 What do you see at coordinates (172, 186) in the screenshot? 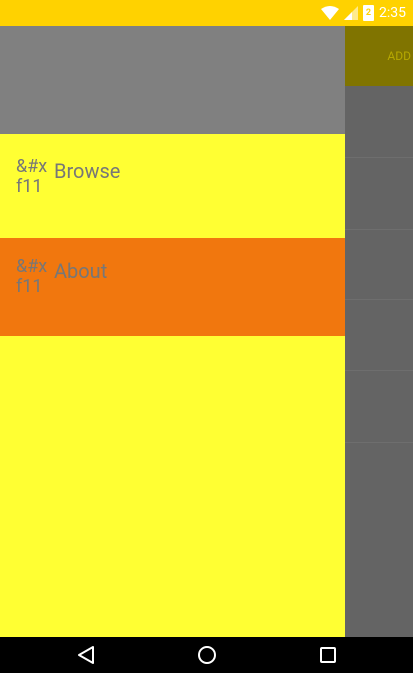
I see `menu-item-browse: &#xf11 Browse` at bounding box center [172, 186].